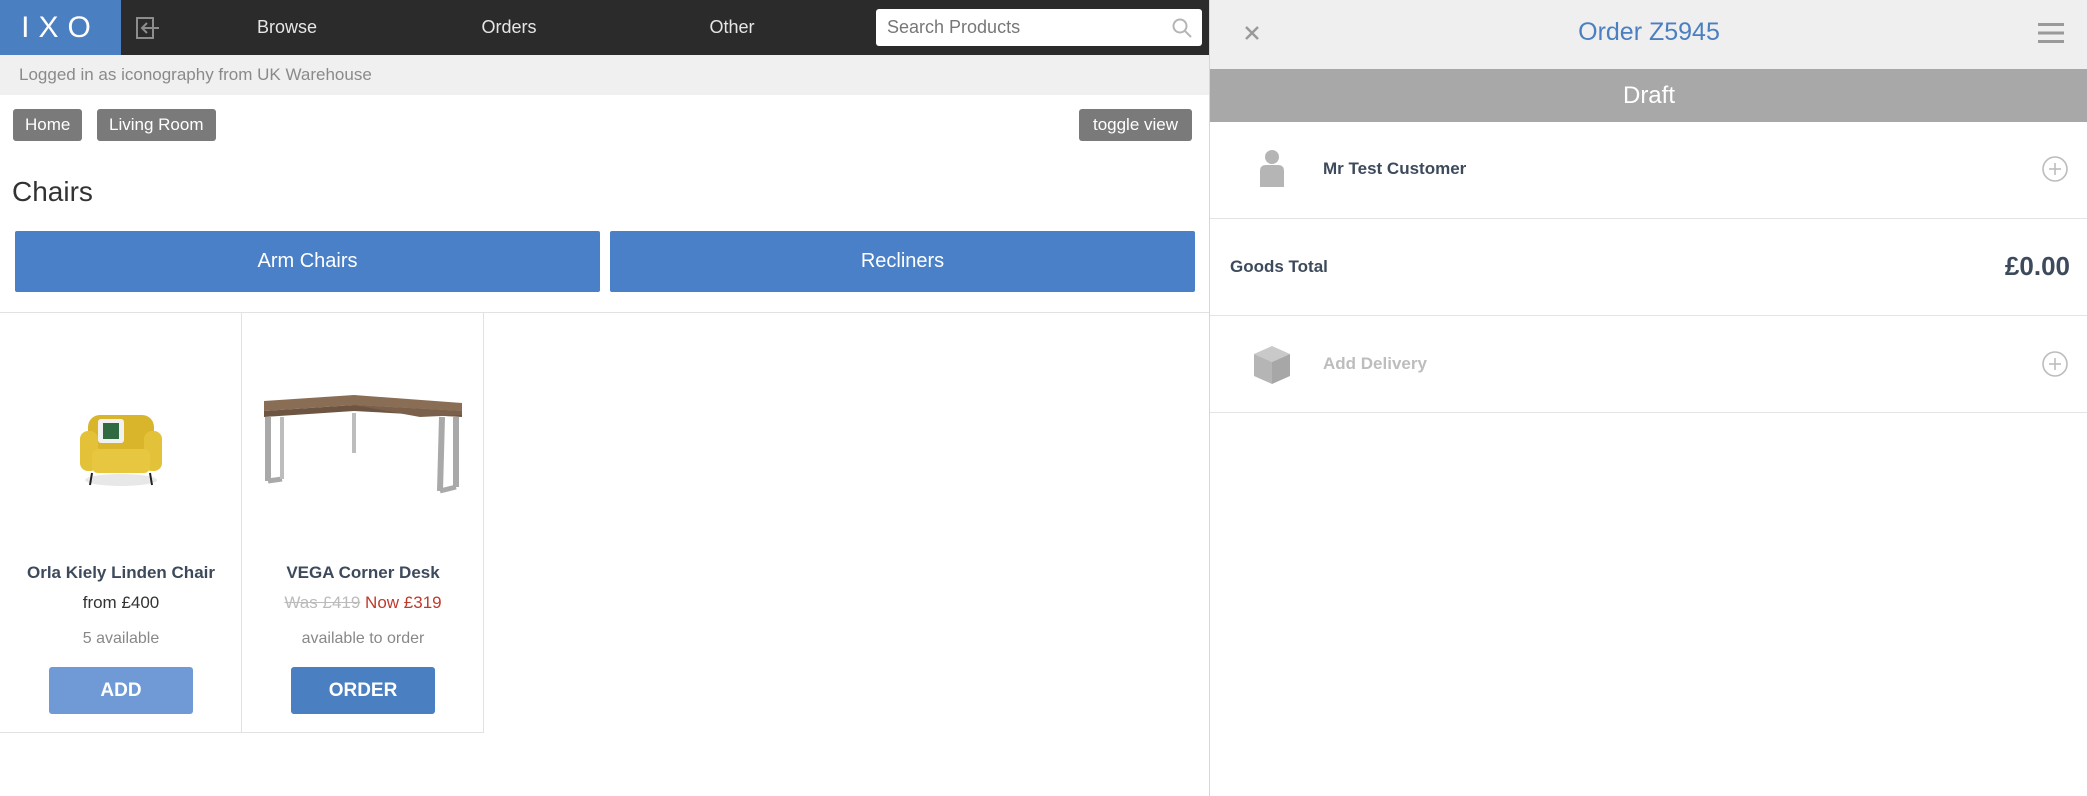  What do you see at coordinates (2055, 364) in the screenshot?
I see `add-delivery-icon` at bounding box center [2055, 364].